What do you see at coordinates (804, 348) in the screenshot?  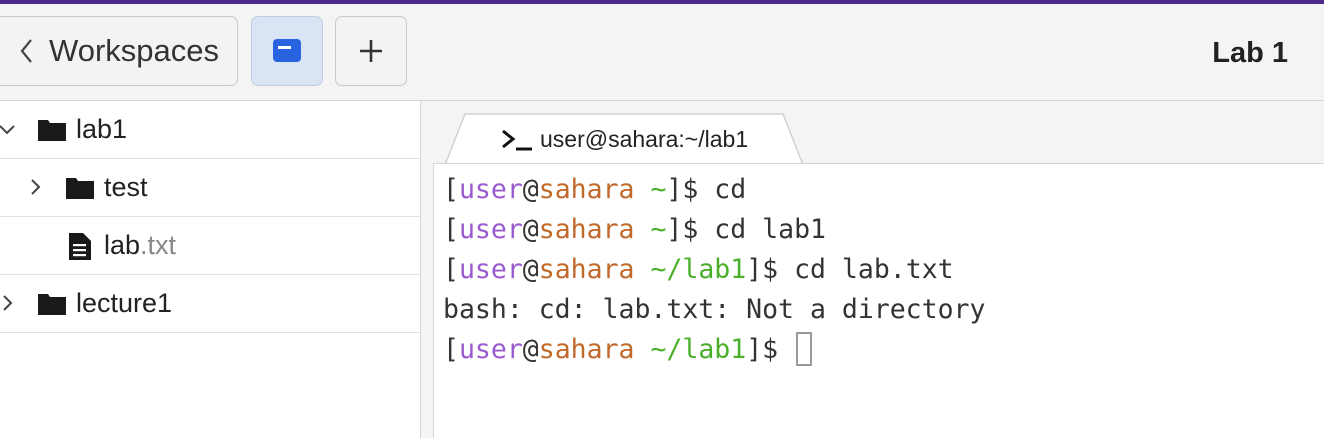 I see `terminal-cursor` at bounding box center [804, 348].